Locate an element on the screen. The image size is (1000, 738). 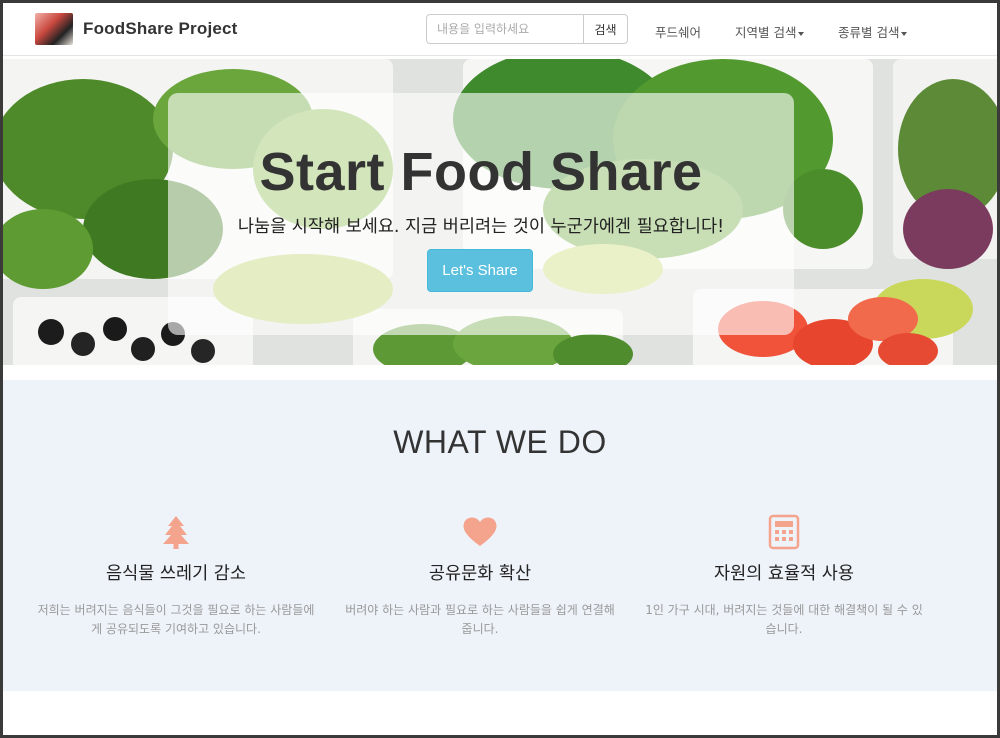
search-input is located at coordinates (505, 29).